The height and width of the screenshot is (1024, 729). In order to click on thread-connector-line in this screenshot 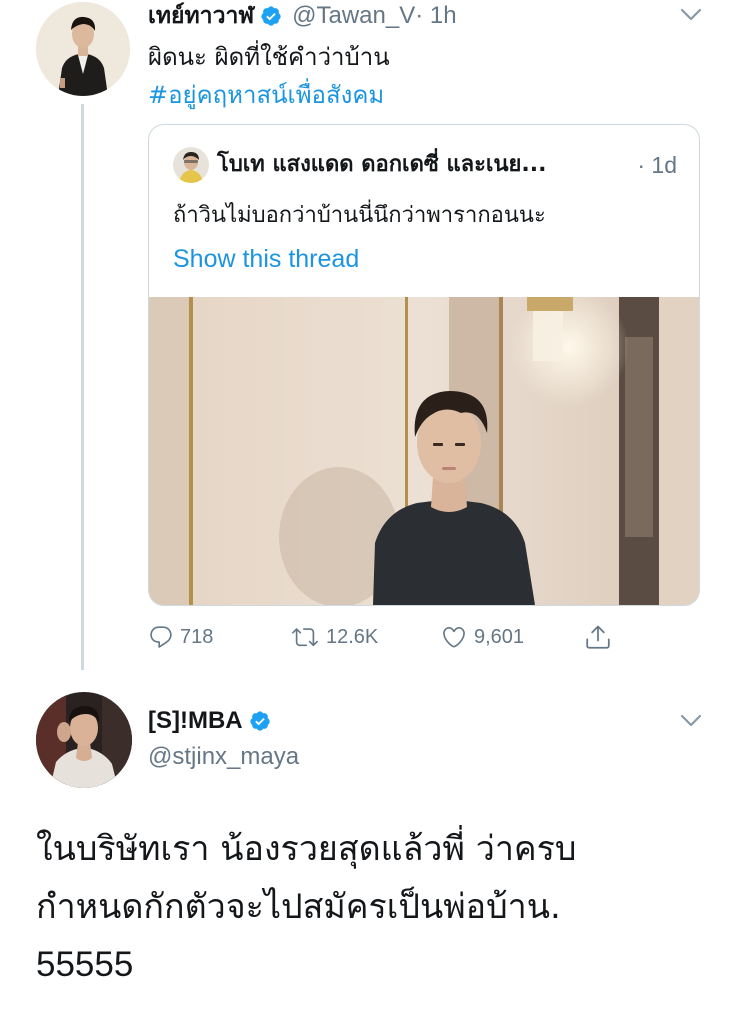, I will do `click(82, 387)`.